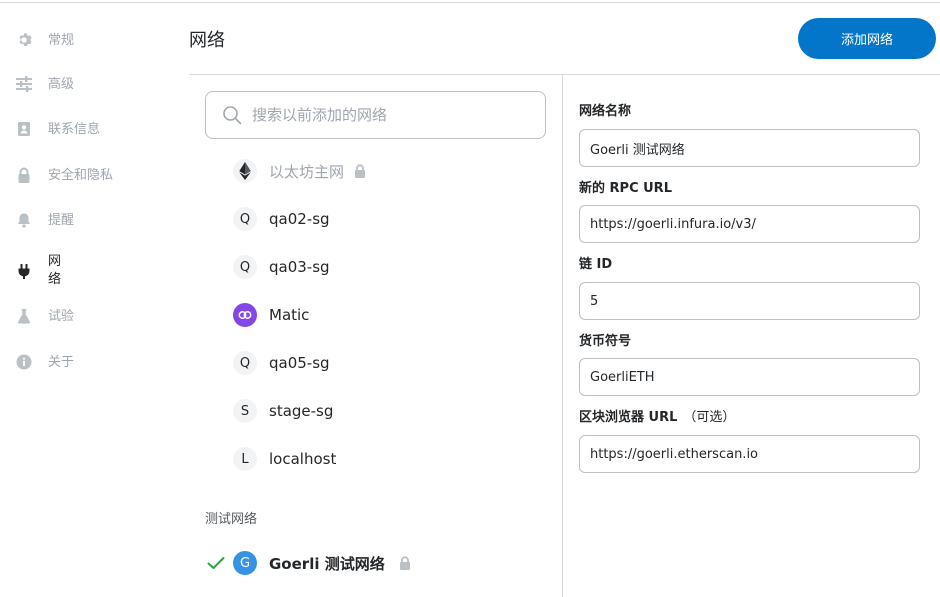 Image resolution: width=940 pixels, height=597 pixels. What do you see at coordinates (61, 220) in the screenshot?
I see `sidebar-item-label: 提醒` at bounding box center [61, 220].